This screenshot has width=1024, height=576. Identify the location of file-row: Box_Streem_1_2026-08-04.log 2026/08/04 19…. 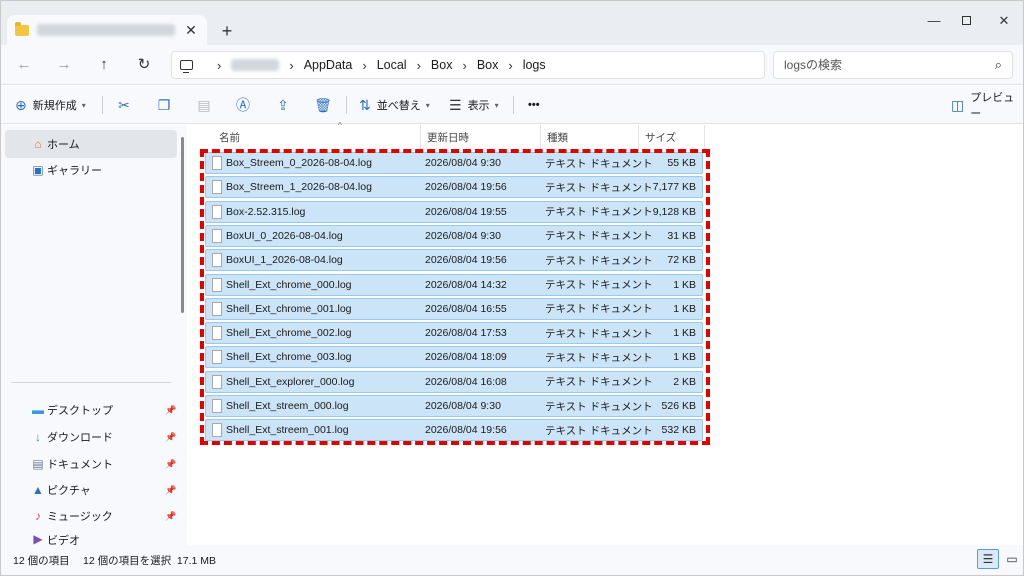
(454, 187).